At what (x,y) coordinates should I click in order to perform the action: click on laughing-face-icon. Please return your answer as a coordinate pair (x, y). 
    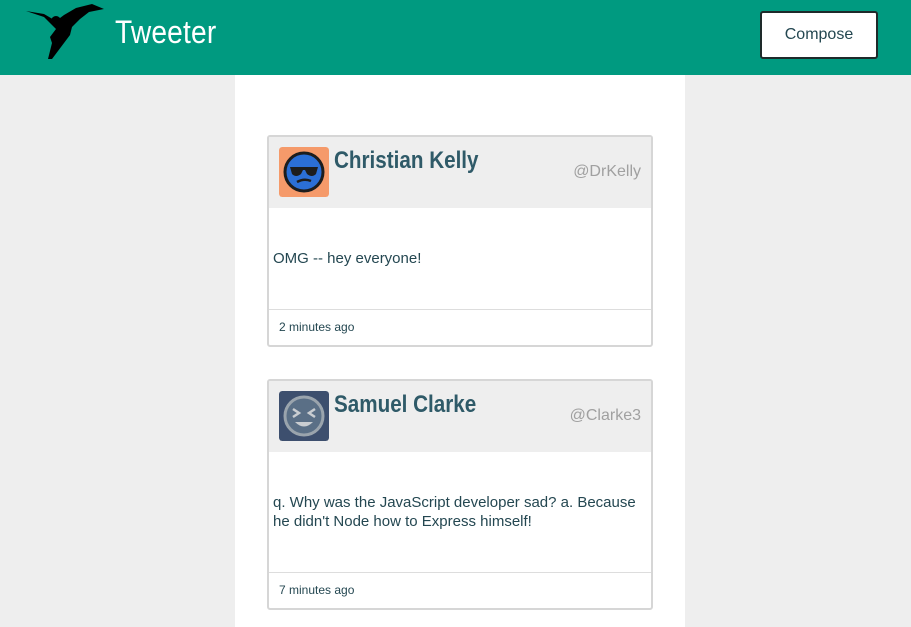
    Looking at the image, I should click on (304, 416).